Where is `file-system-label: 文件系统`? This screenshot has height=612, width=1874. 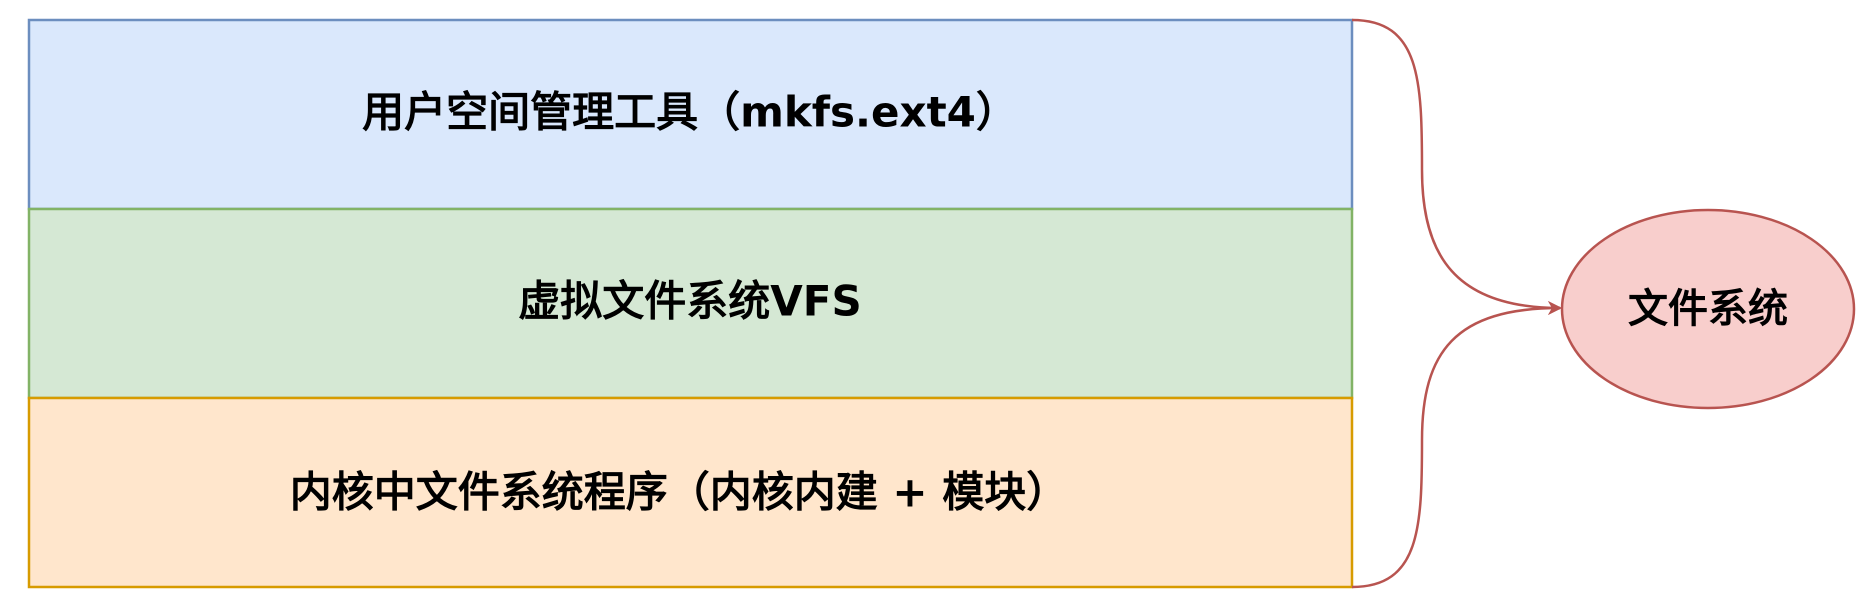
file-system-label: 文件系统 is located at coordinates (1708, 309).